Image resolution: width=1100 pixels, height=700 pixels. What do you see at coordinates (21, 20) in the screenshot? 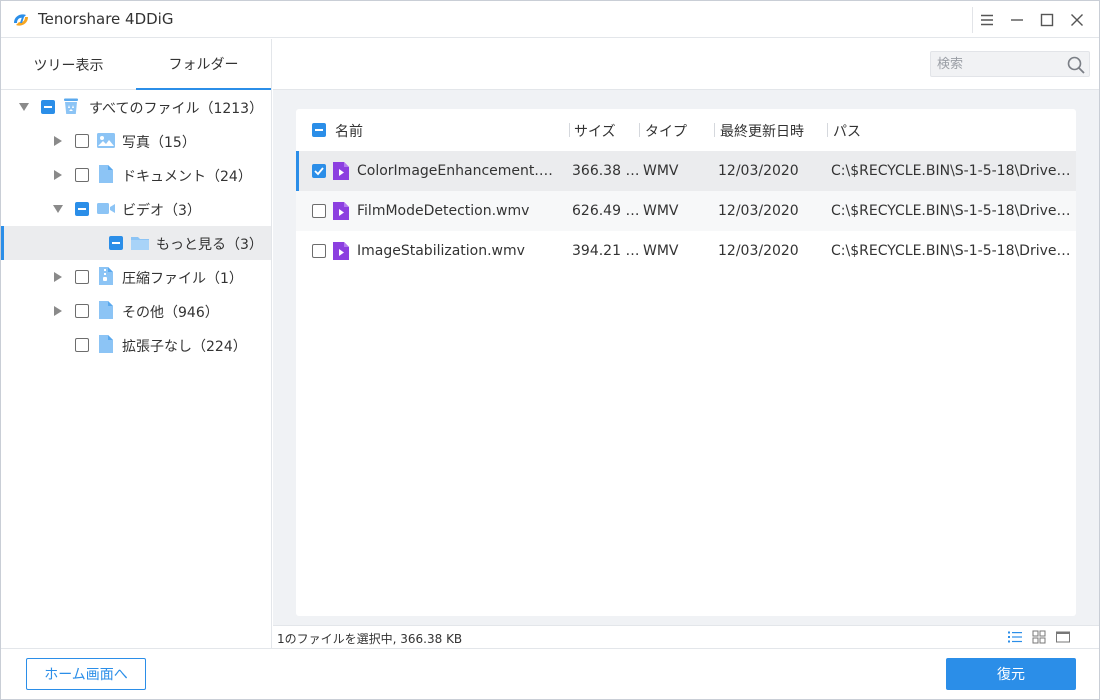
I see `app-logo-icon` at bounding box center [21, 20].